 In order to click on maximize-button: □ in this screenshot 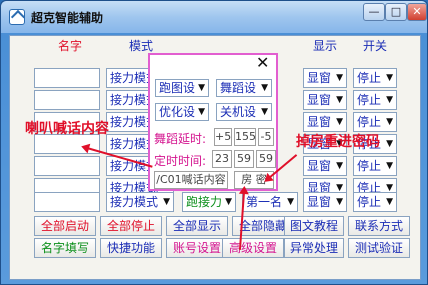, I will do `click(396, 12)`.